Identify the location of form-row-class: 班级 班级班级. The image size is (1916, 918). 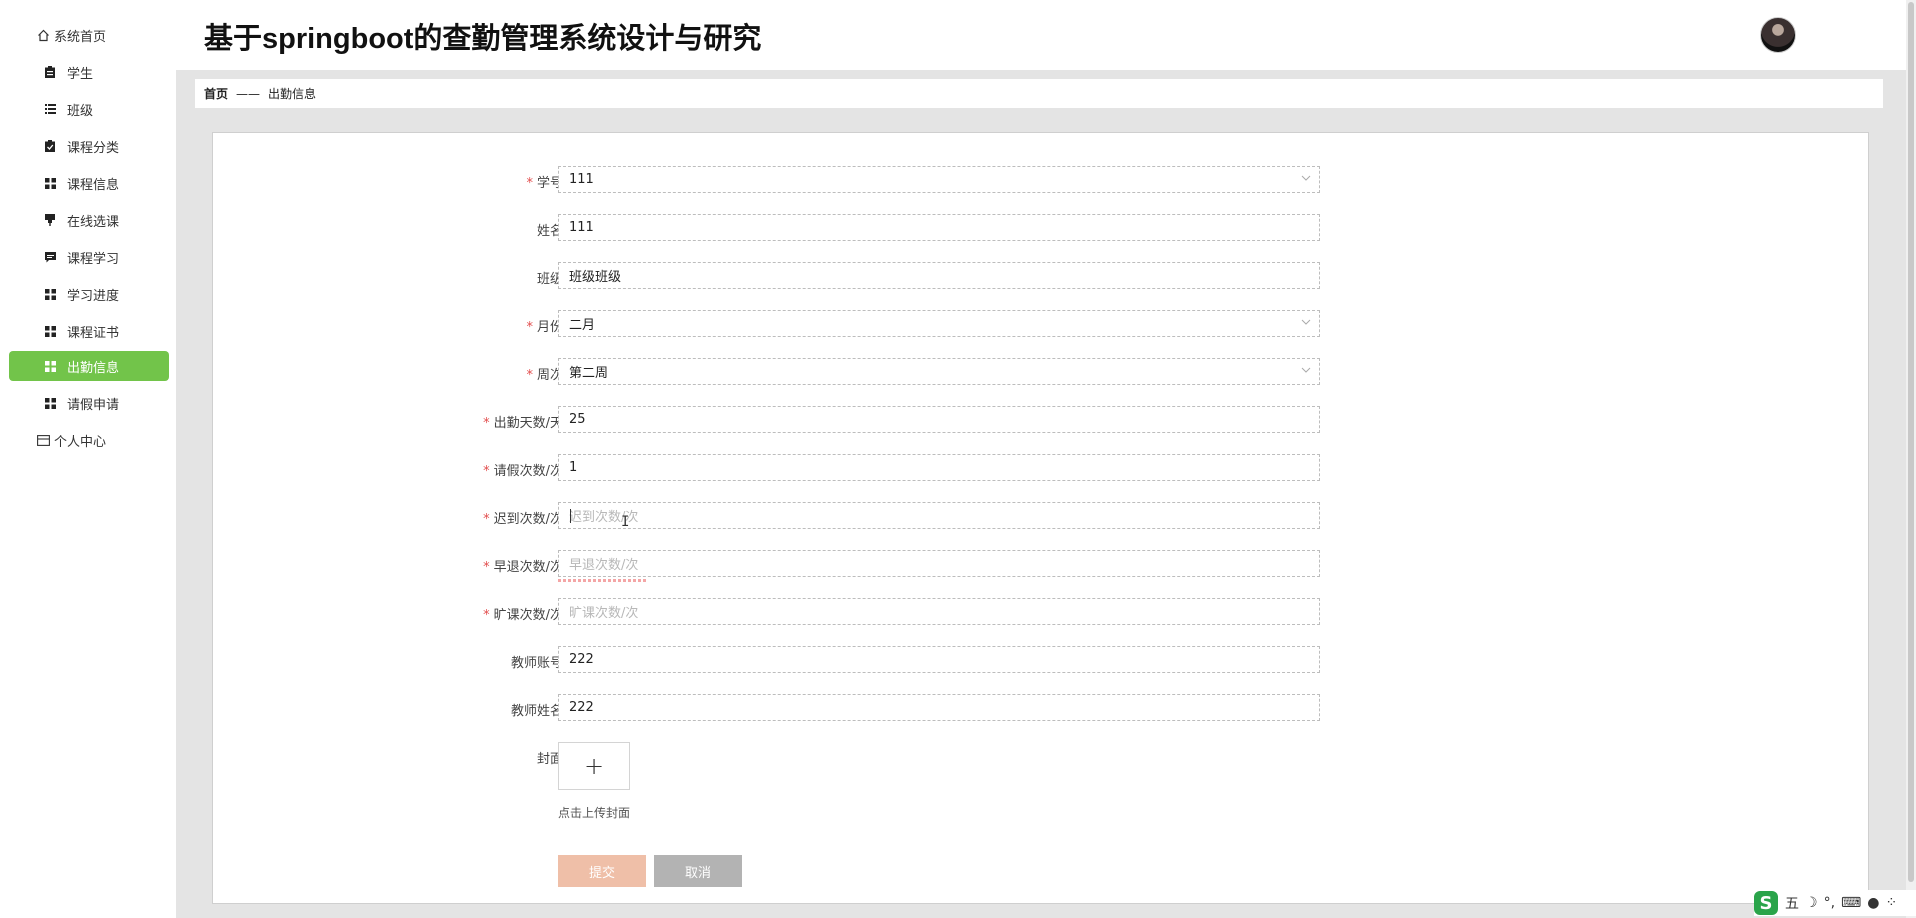
(1040, 277).